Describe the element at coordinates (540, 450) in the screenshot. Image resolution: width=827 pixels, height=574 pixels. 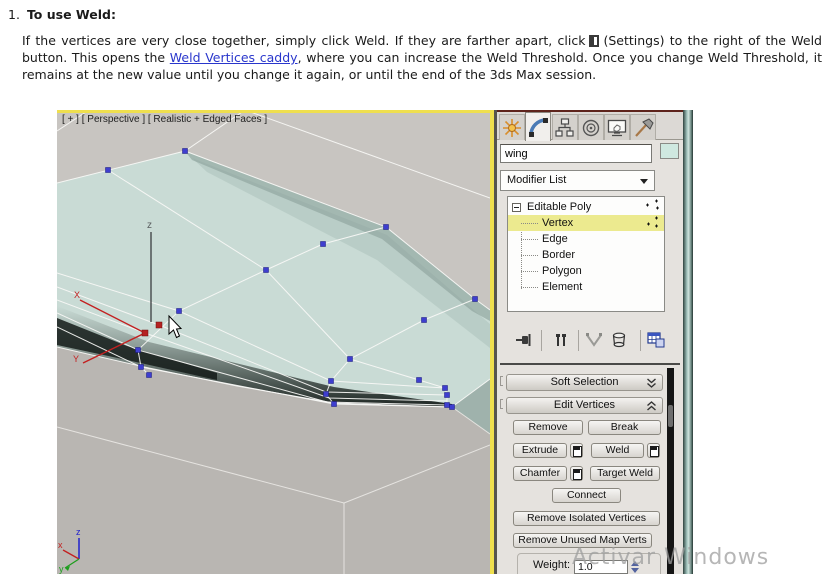
I see `extrude-button: Extrude` at that location.